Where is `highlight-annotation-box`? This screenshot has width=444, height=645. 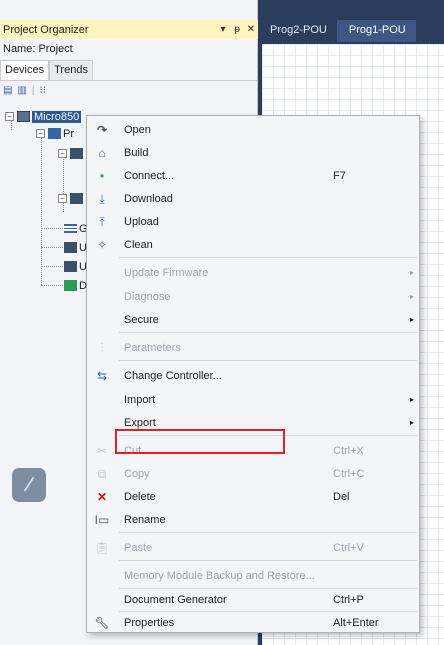 highlight-annotation-box is located at coordinates (200, 441).